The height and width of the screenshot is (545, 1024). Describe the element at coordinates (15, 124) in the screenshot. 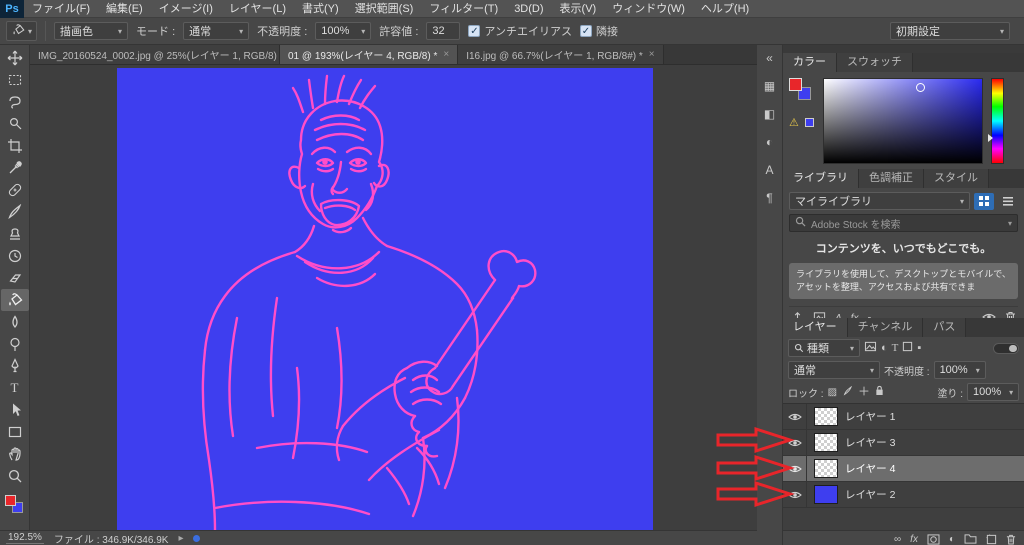

I see `quick-selection-tool` at that location.